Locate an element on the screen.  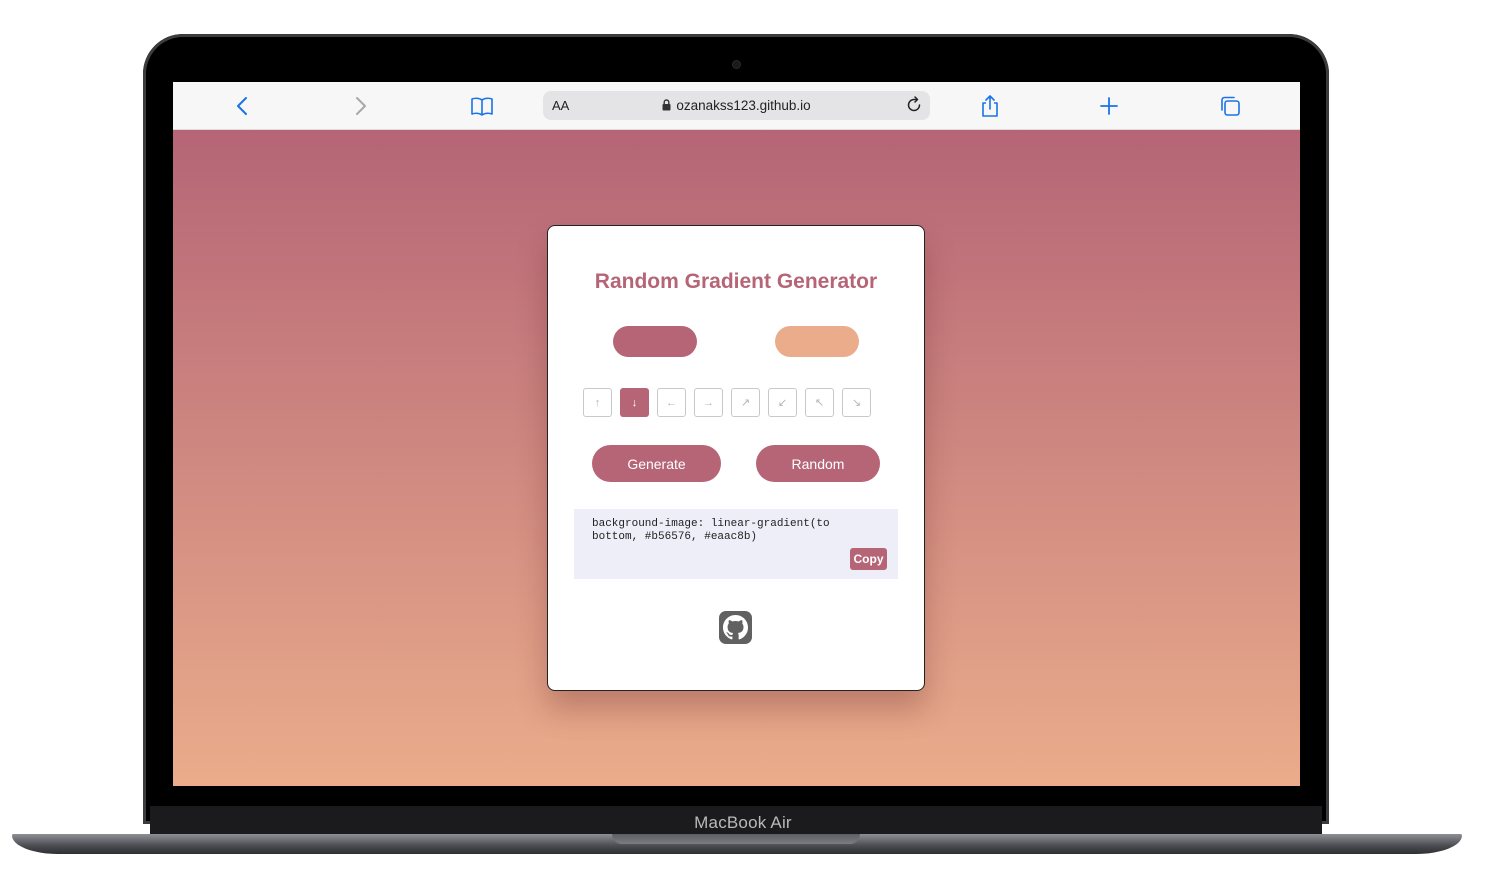
arrow-up-left-icon: ↖ is located at coordinates (819, 403).